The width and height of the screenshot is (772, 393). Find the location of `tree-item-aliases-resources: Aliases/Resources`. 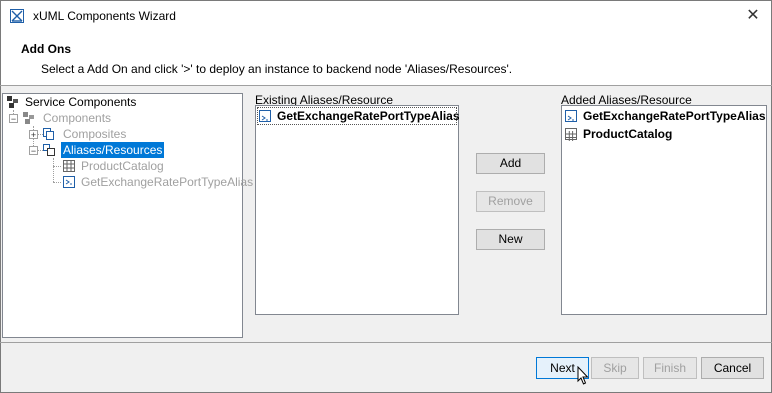

tree-item-aliases-resources: Aliases/Resources is located at coordinates (113, 150).